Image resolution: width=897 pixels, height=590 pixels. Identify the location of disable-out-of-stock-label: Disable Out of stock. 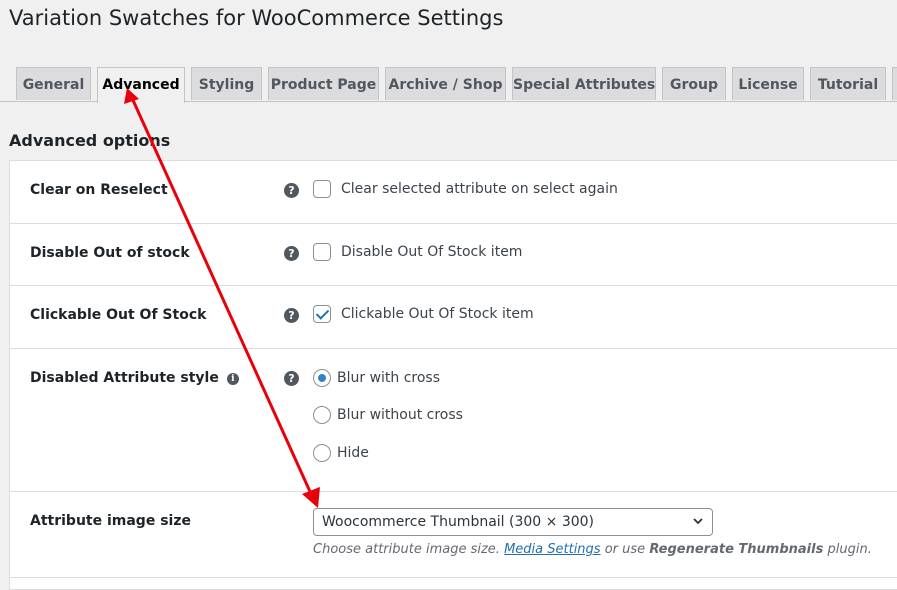
(110, 253).